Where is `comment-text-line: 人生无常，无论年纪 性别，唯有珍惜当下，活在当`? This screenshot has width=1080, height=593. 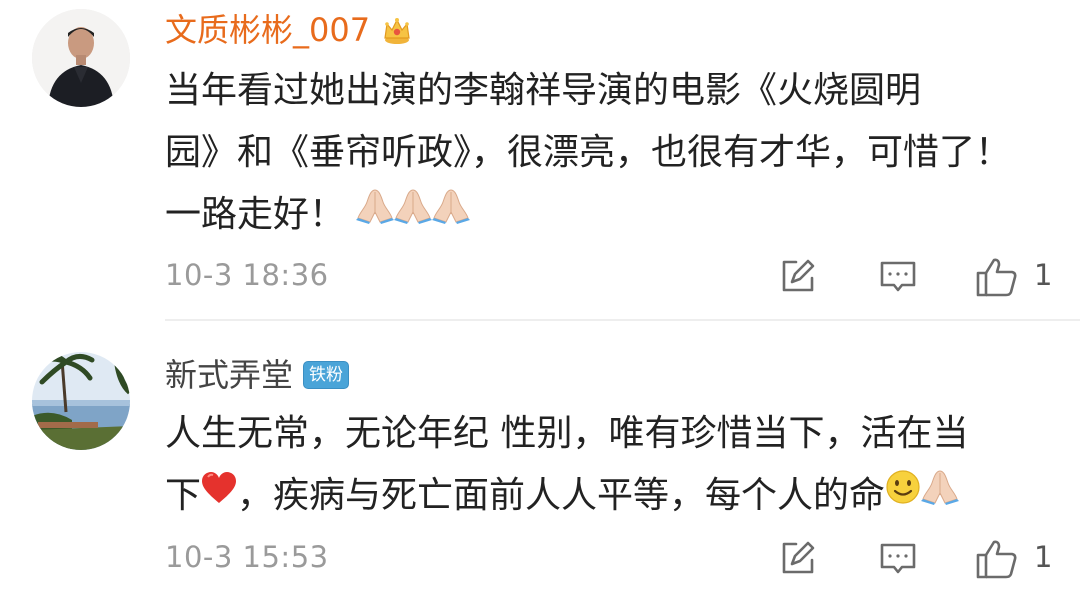 comment-text-line: 人生无常，无论年纪 性别，唯有珍惜当下，活在当 is located at coordinates (567, 433).